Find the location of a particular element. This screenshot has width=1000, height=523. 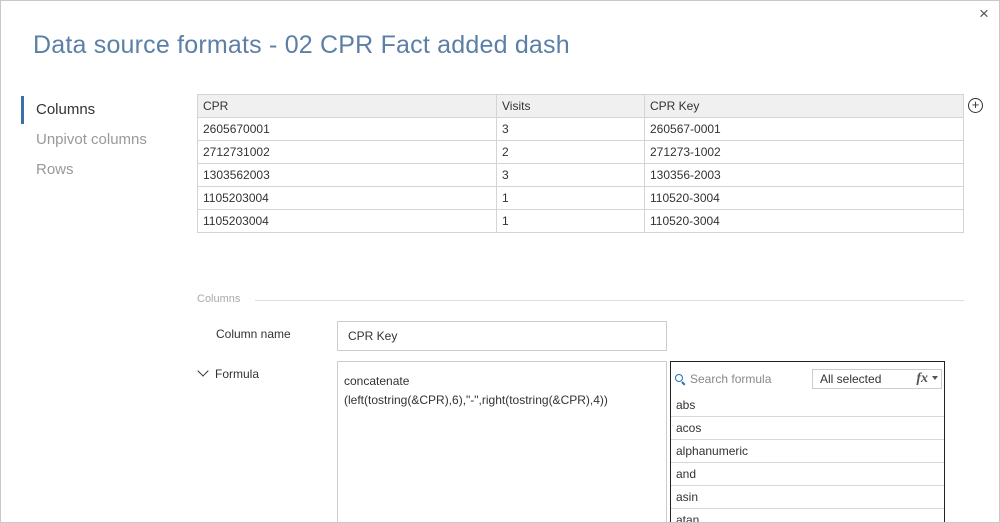

formula-search is located at coordinates (740, 379).